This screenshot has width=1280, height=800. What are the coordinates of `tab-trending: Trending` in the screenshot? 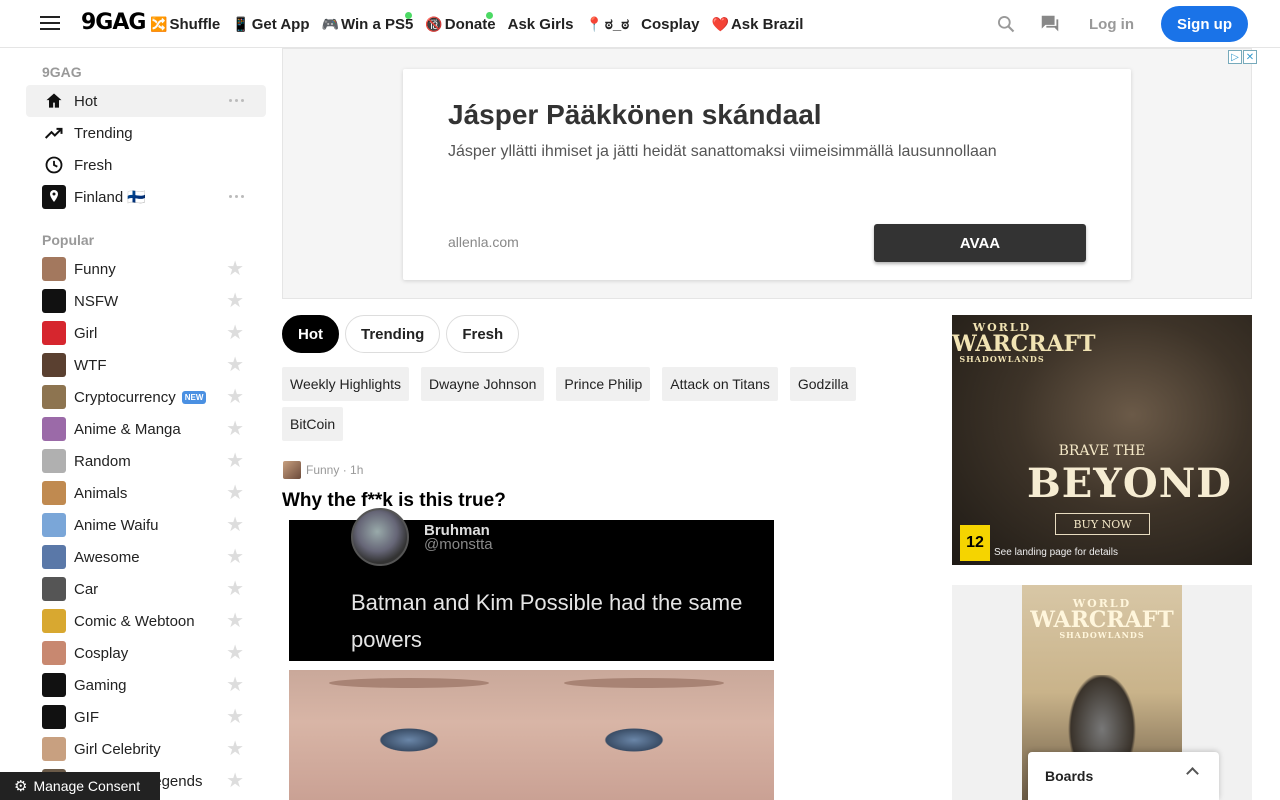 It's located at (393, 334).